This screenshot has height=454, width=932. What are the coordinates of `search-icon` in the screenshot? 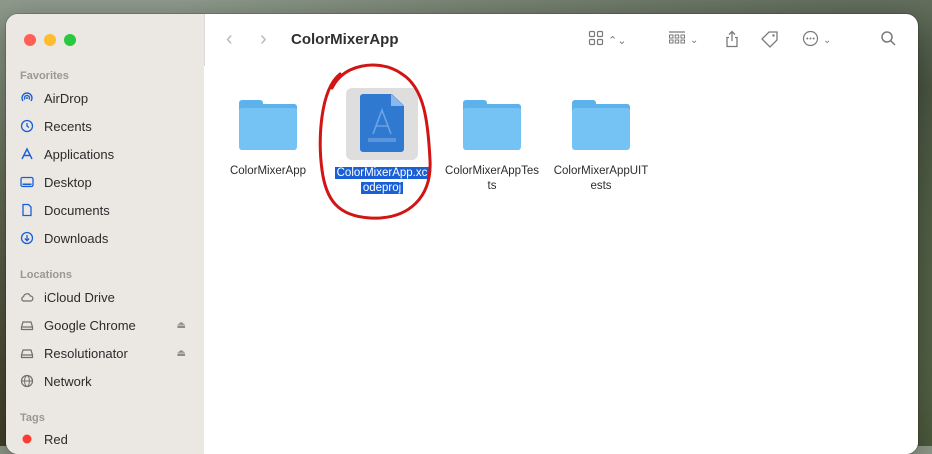 It's located at (888, 40).